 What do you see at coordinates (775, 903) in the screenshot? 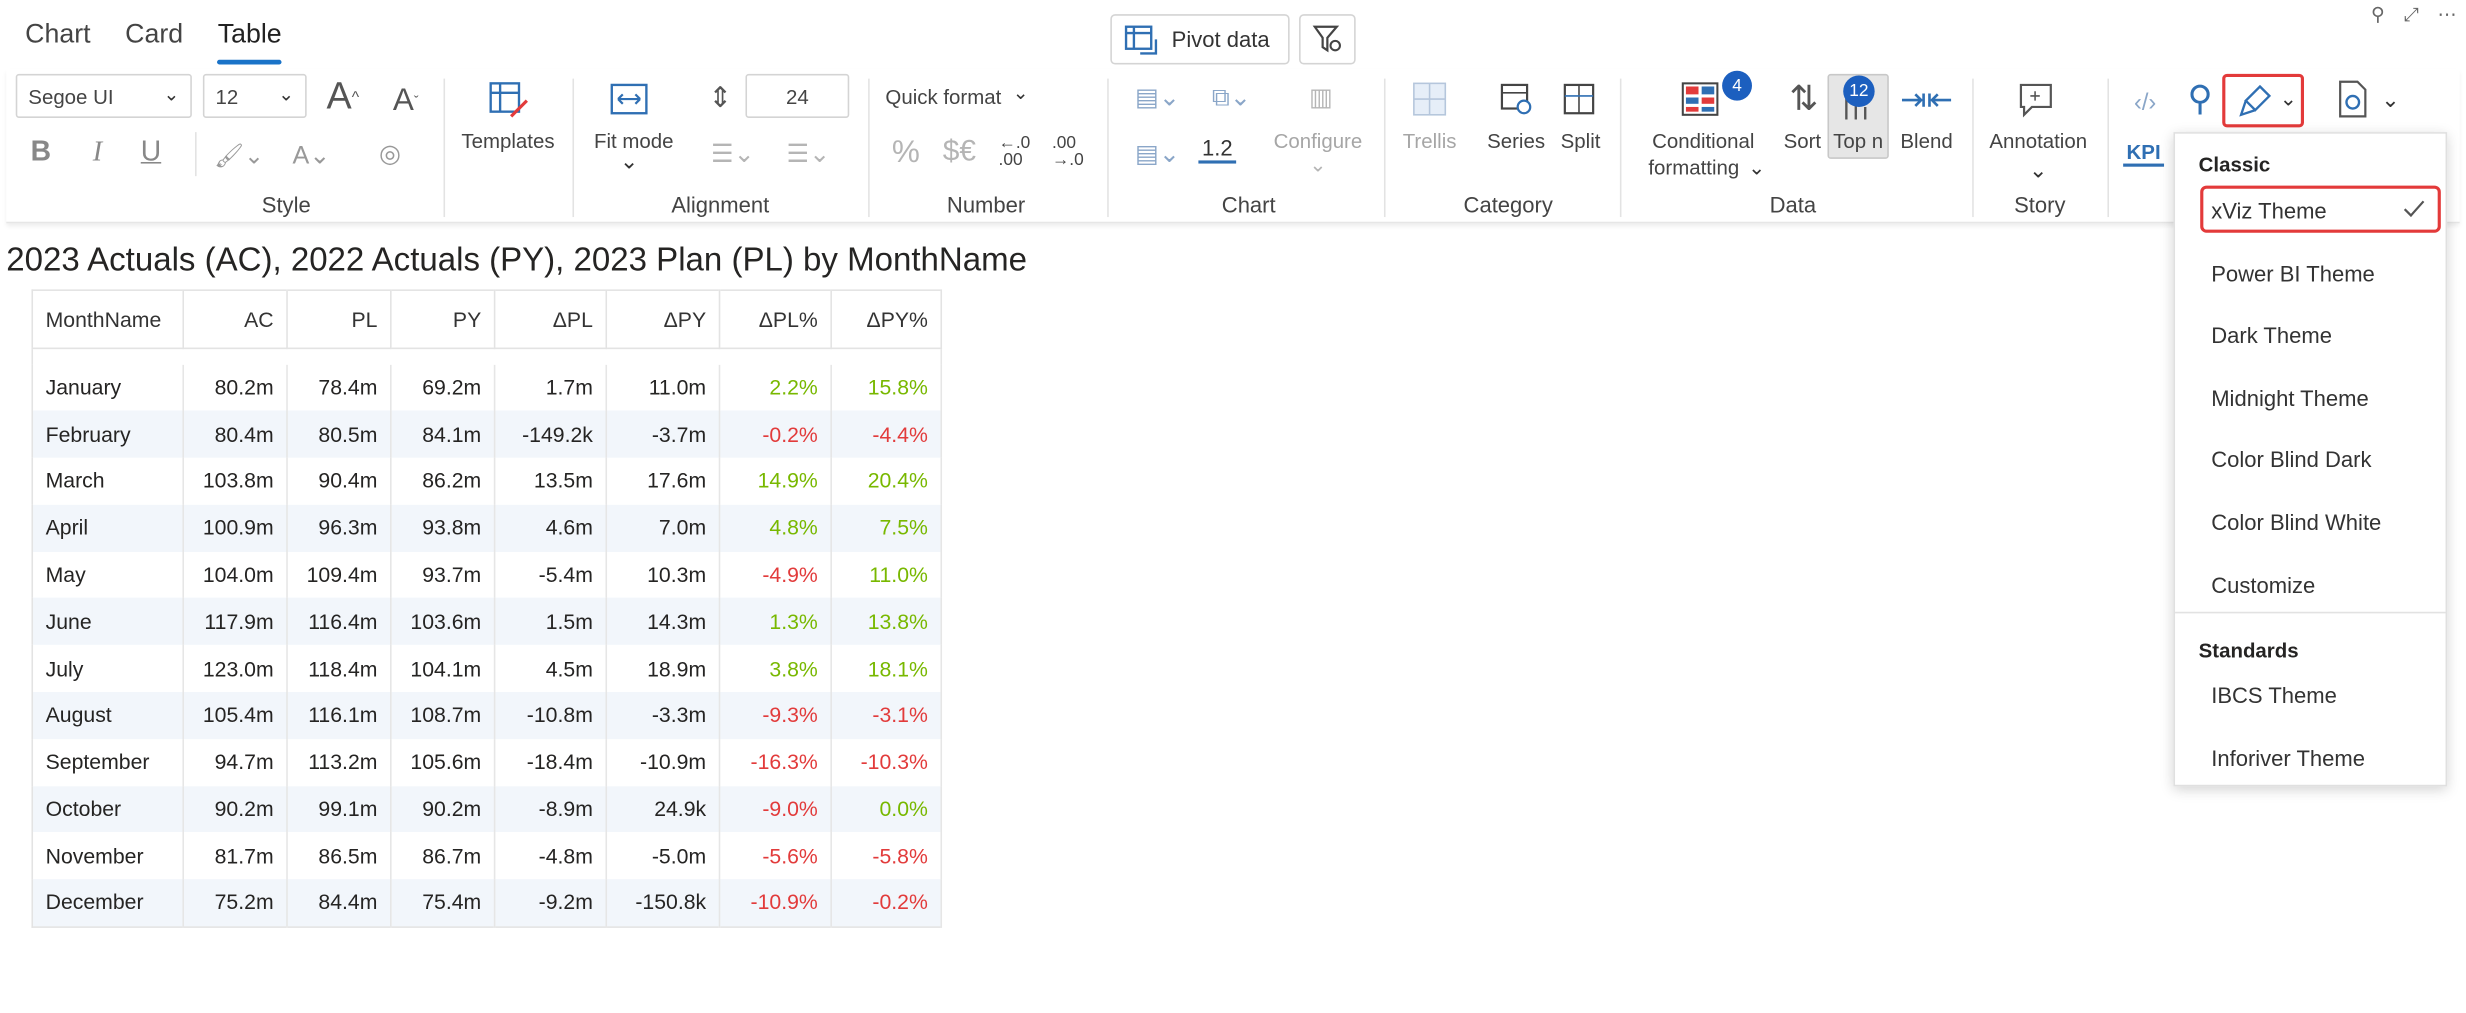
I see `value-cell: -10.9%` at bounding box center [775, 903].